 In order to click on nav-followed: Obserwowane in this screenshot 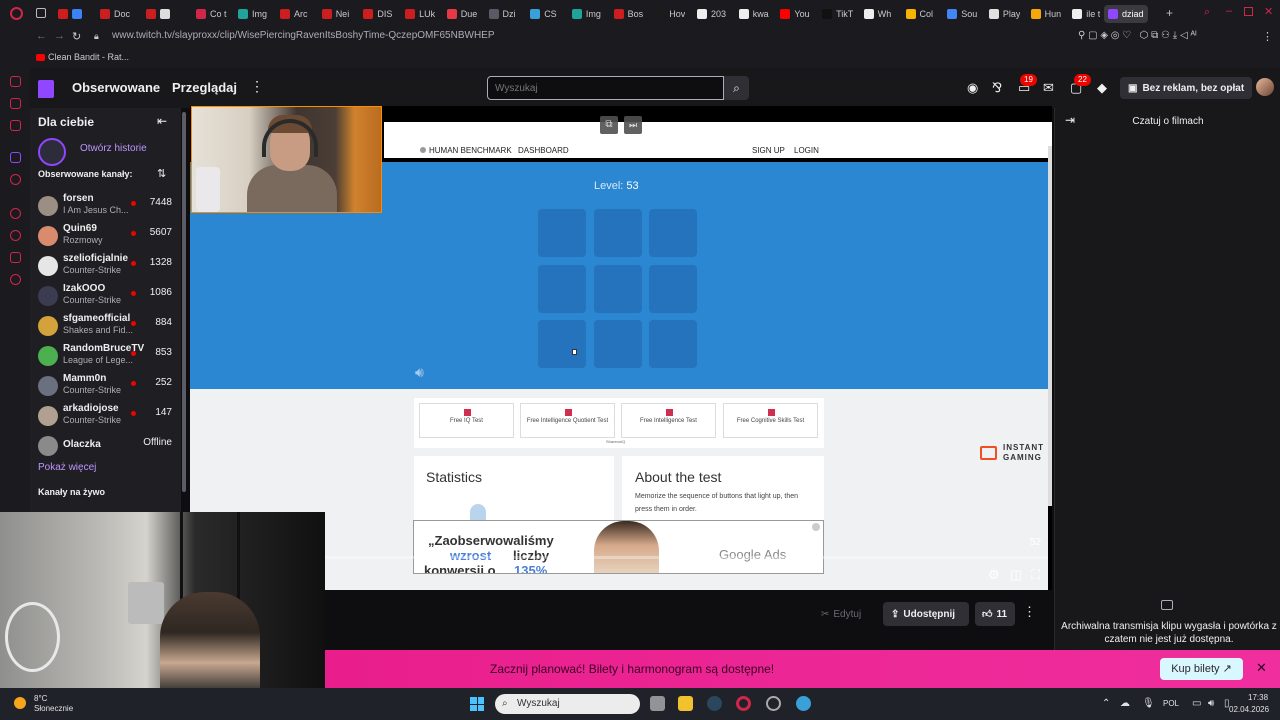, I will do `click(116, 87)`.